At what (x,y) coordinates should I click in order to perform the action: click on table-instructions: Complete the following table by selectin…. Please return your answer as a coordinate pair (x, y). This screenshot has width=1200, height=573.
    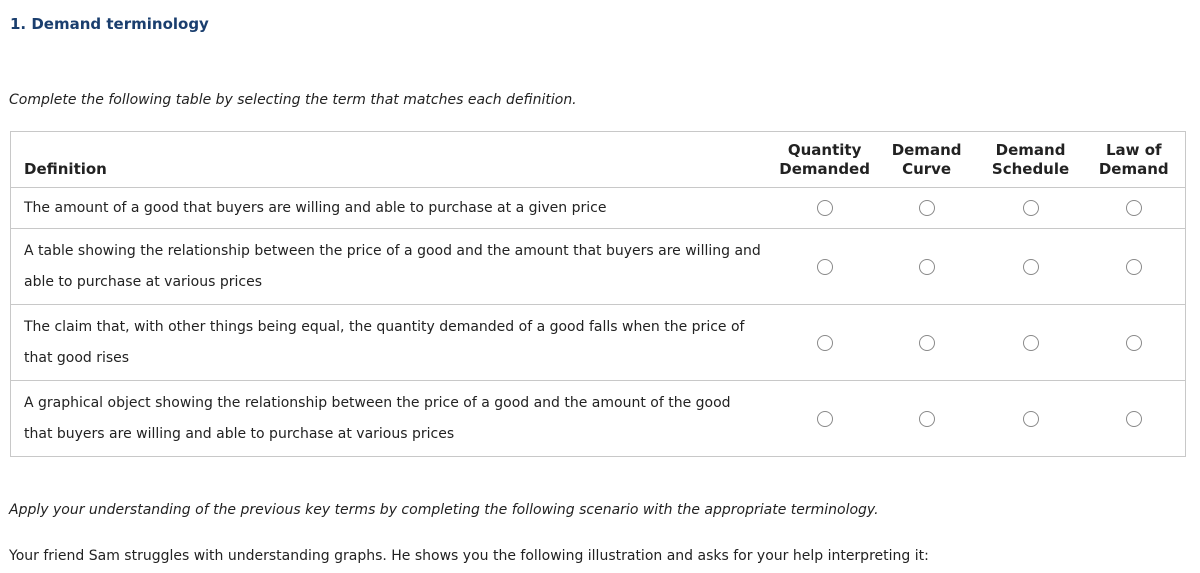
    Looking at the image, I should click on (293, 100).